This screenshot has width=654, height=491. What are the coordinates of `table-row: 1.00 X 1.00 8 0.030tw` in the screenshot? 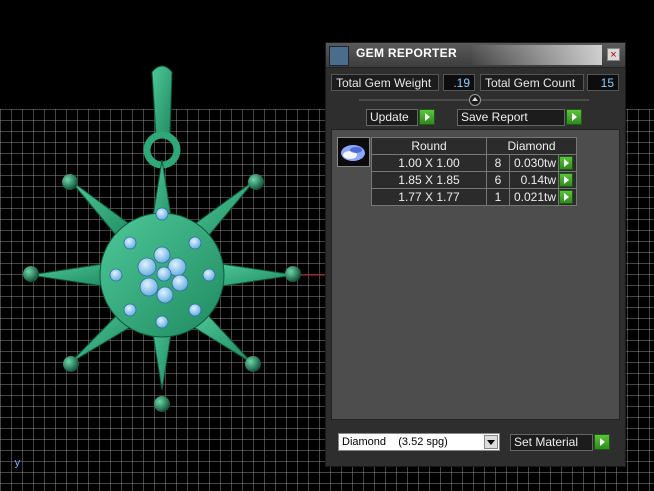 It's located at (474, 163).